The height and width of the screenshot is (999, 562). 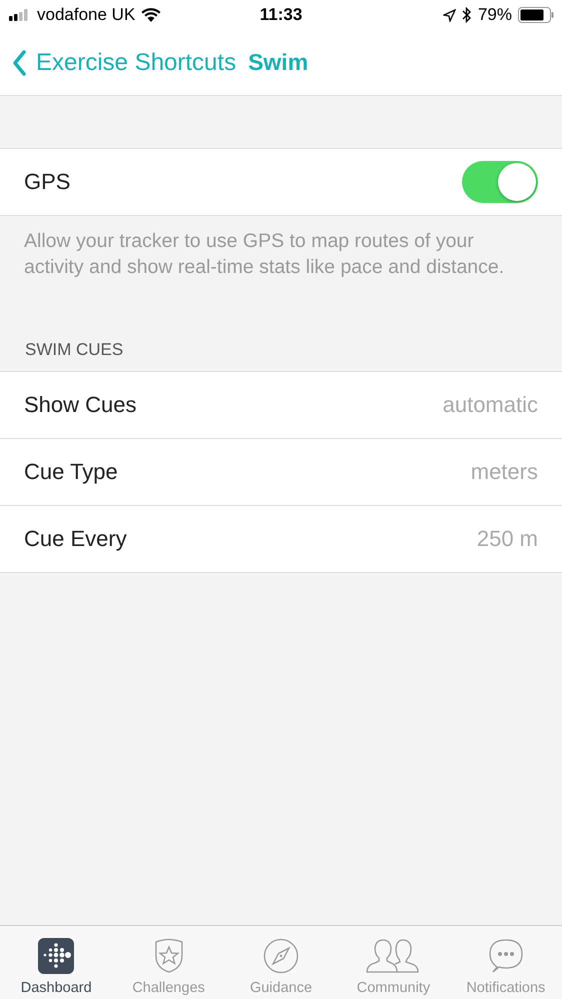 I want to click on tab-item: Notifications, so click(x=506, y=963).